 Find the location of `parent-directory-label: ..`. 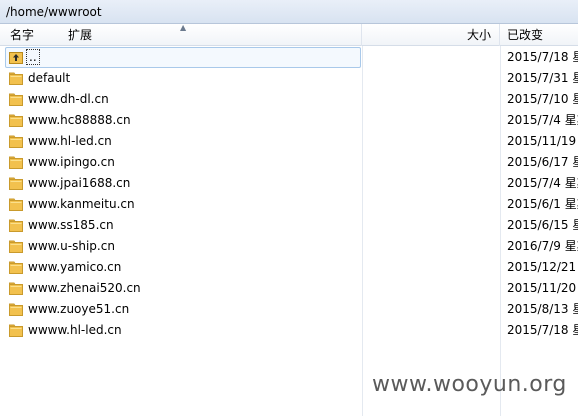

parent-directory-label: .. is located at coordinates (33, 57).